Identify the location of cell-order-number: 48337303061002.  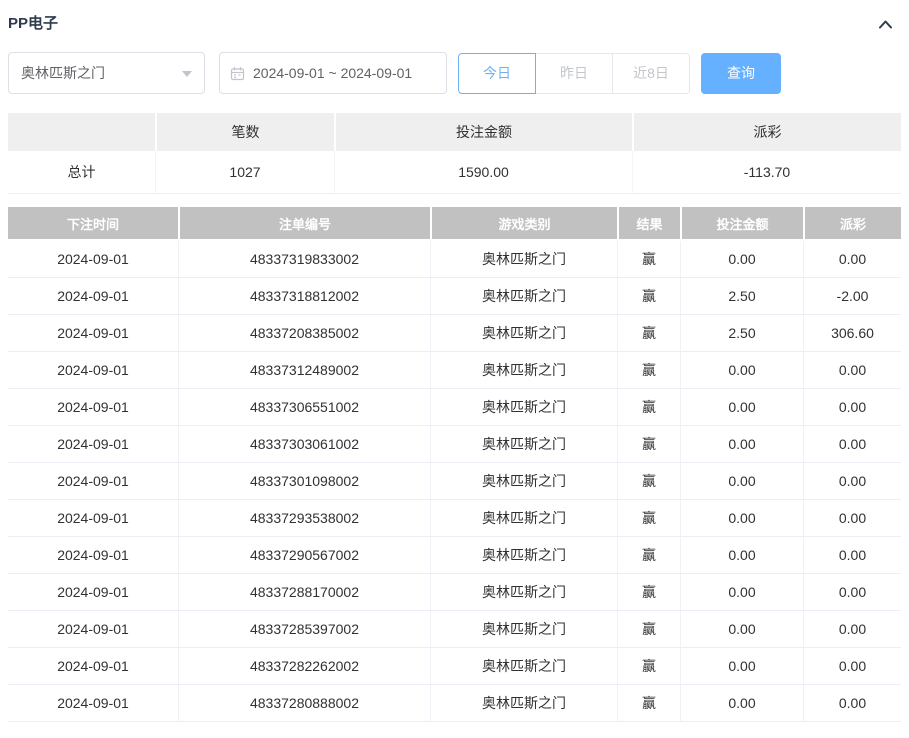
(304, 444).